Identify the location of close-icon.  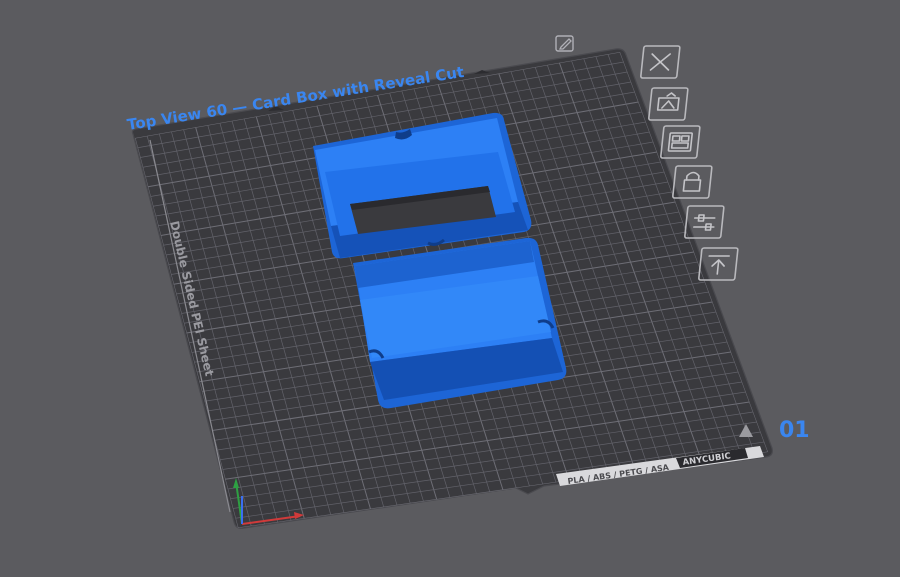
(660, 62).